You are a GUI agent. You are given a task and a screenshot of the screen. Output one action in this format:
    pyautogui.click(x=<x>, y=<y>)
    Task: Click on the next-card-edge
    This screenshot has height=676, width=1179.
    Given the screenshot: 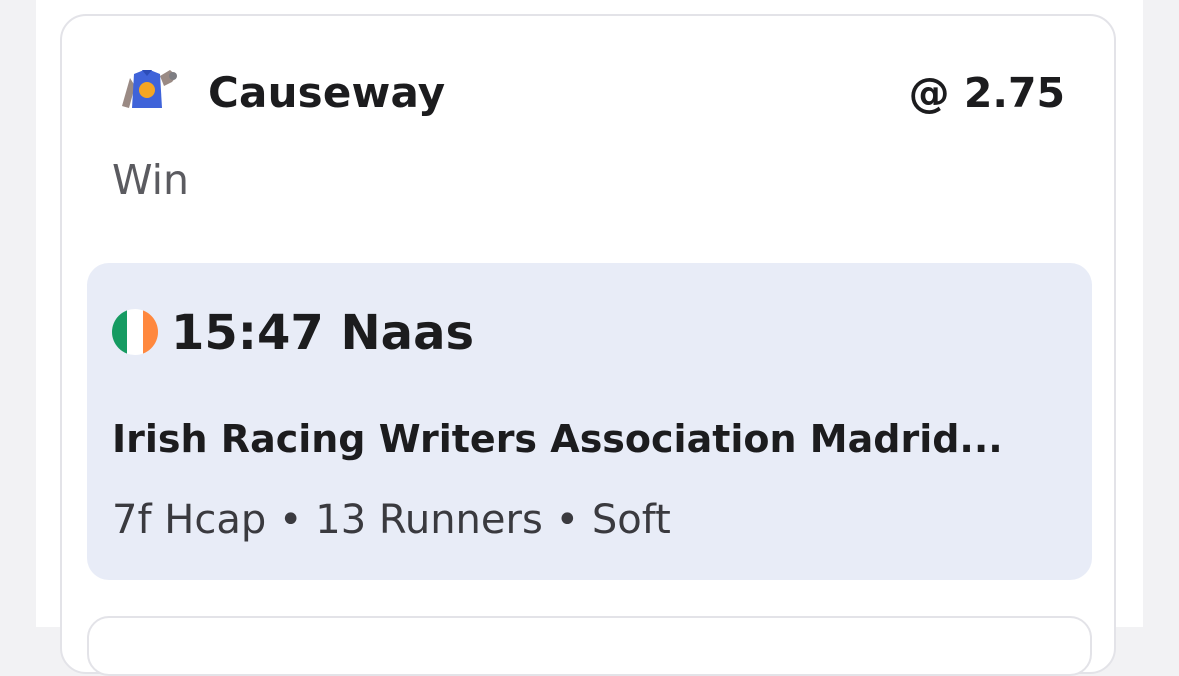 What is the action you would take?
    pyautogui.click(x=589, y=646)
    